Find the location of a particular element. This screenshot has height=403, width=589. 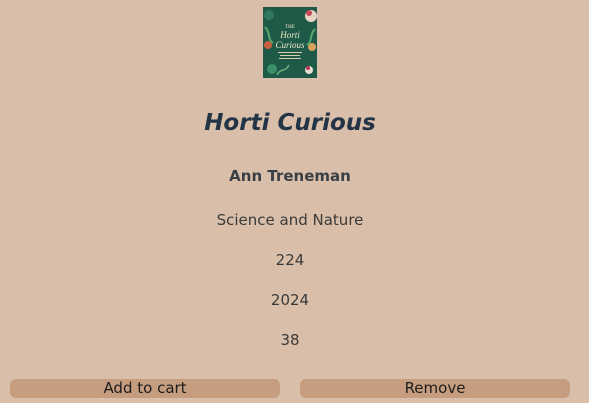

book-price: 38 is located at coordinates (290, 340).